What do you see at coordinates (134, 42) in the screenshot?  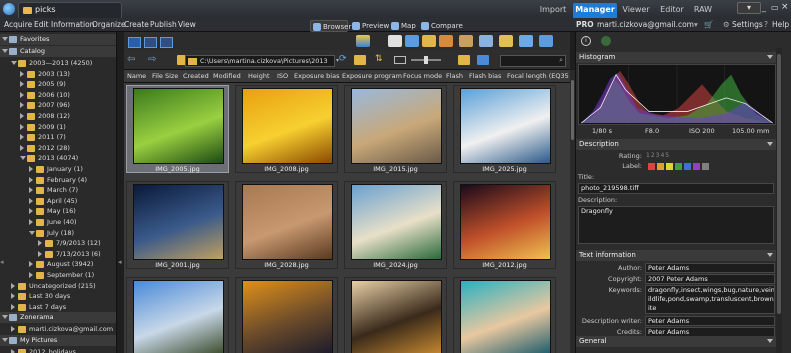 I see `grid-view-icon` at bounding box center [134, 42].